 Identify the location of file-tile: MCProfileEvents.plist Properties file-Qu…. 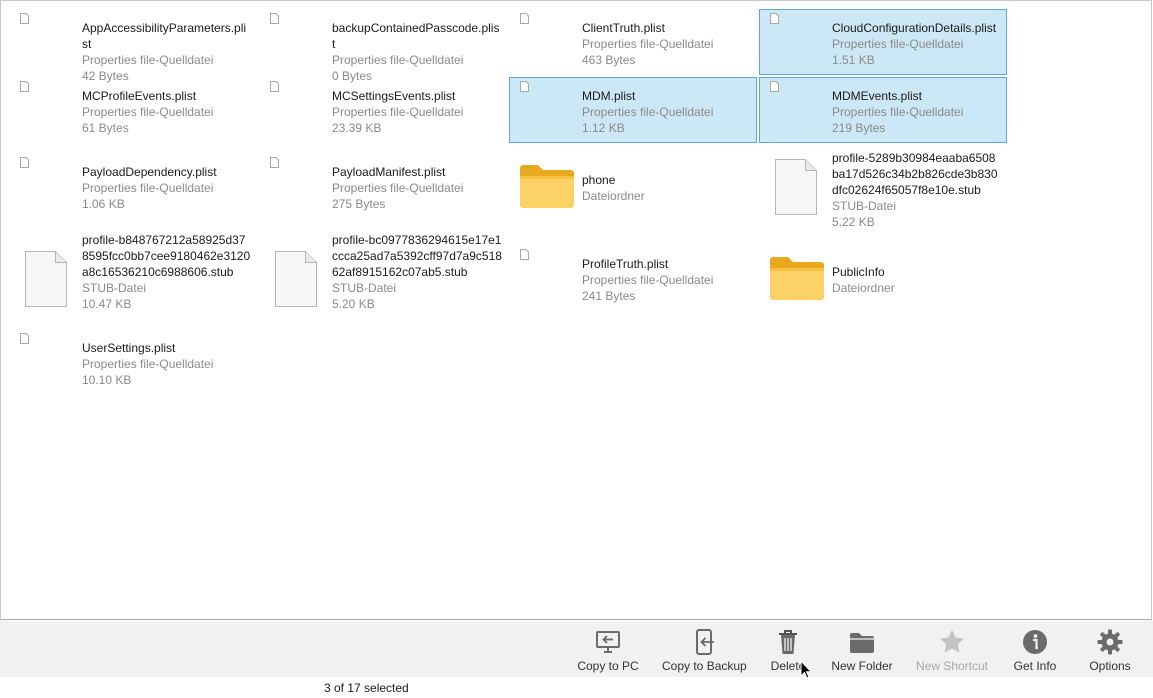
(133, 110).